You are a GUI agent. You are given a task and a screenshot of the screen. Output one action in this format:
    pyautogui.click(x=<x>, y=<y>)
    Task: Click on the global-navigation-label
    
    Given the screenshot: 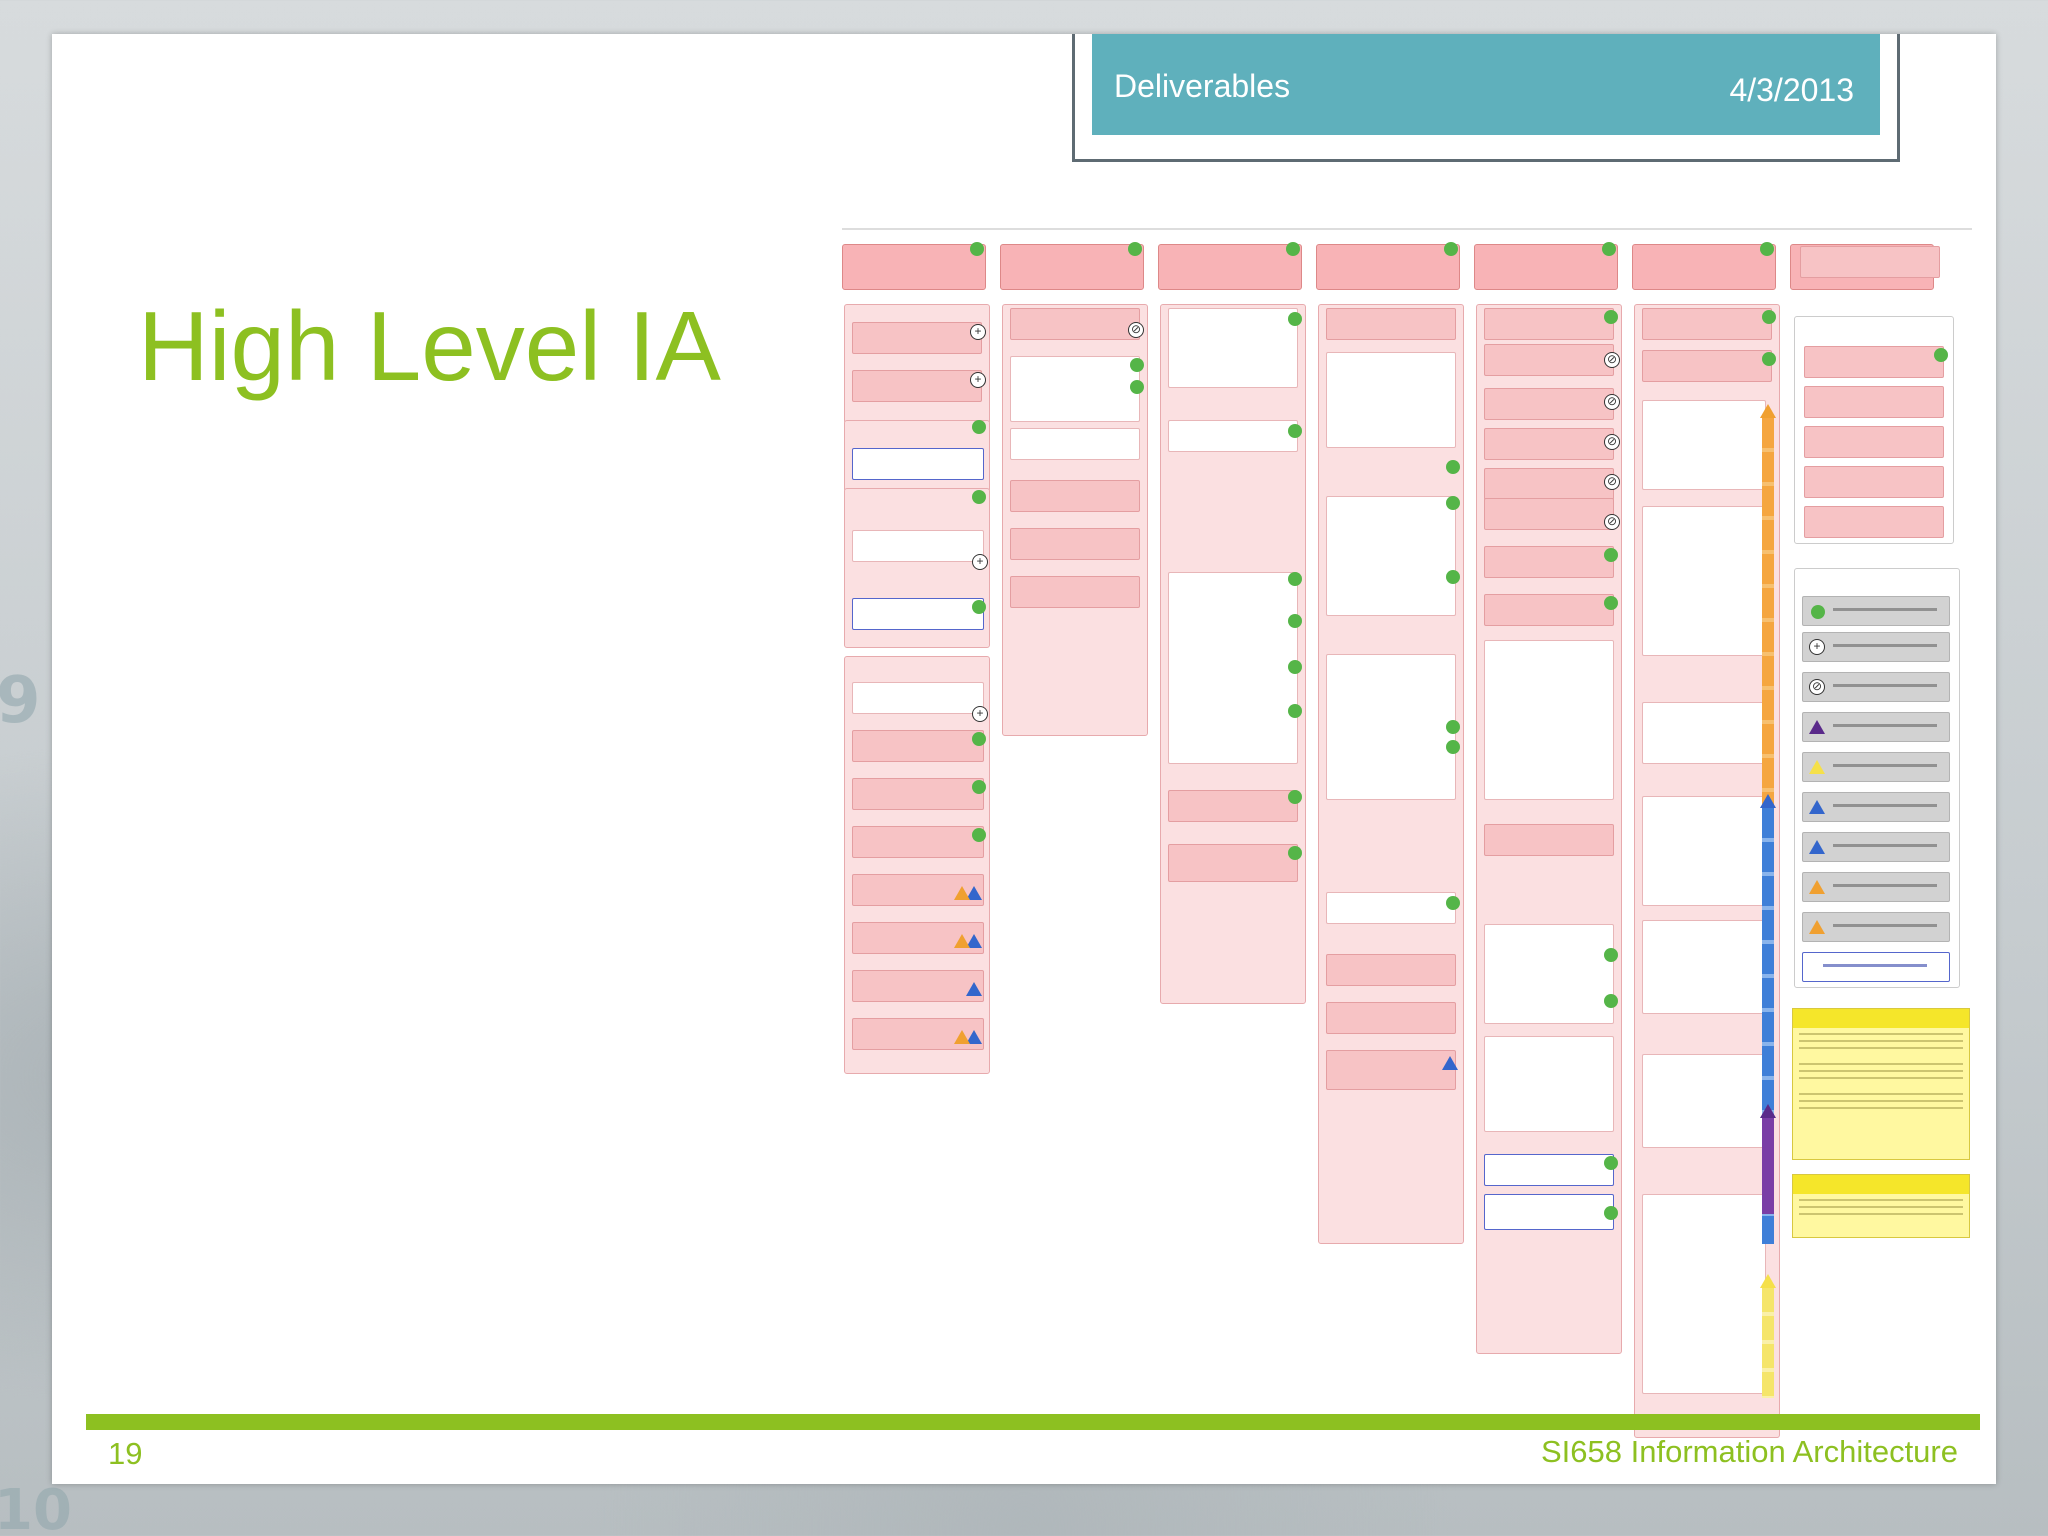 What is the action you would take?
    pyautogui.click(x=1412, y=195)
    